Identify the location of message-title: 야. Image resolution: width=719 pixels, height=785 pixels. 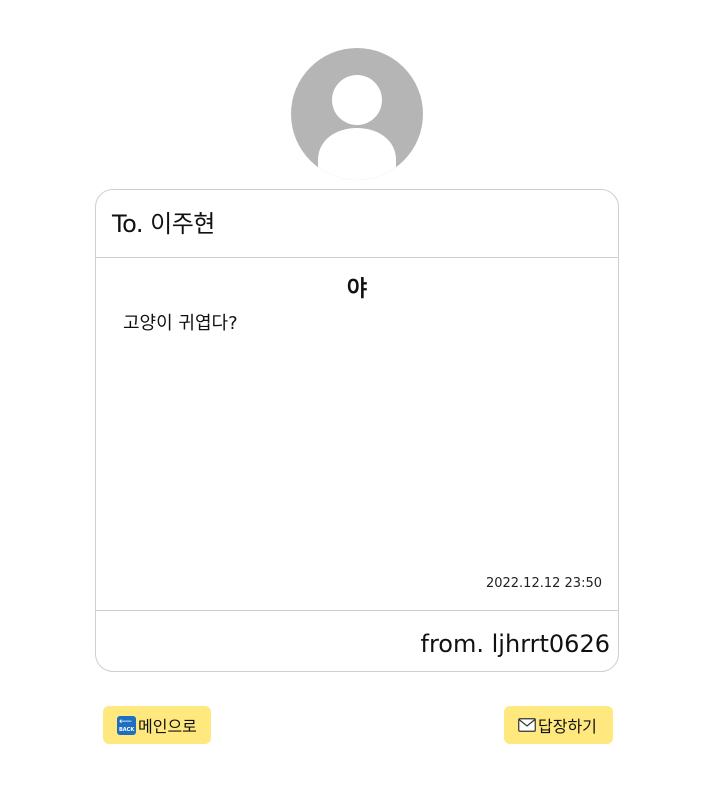
(357, 289).